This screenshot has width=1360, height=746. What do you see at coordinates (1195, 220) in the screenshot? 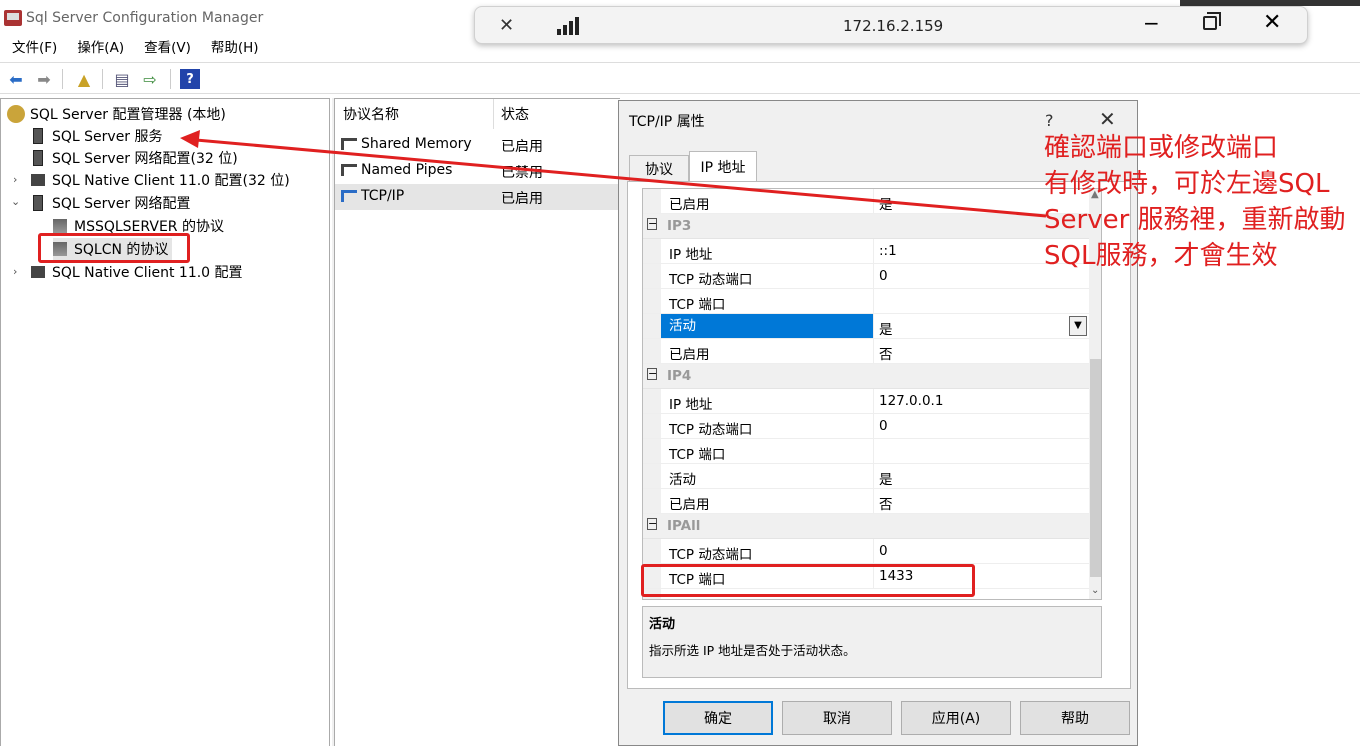
I see `annotation-line: Server 服務裡，重新啟動` at bounding box center [1195, 220].